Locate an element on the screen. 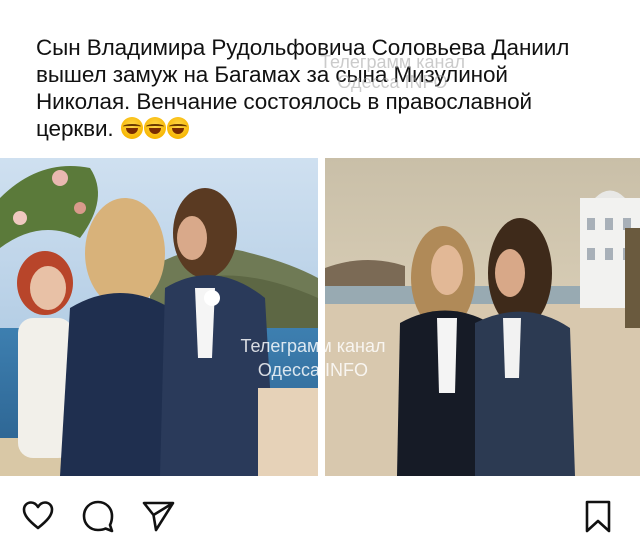  heart-icon is located at coordinates (38, 515).